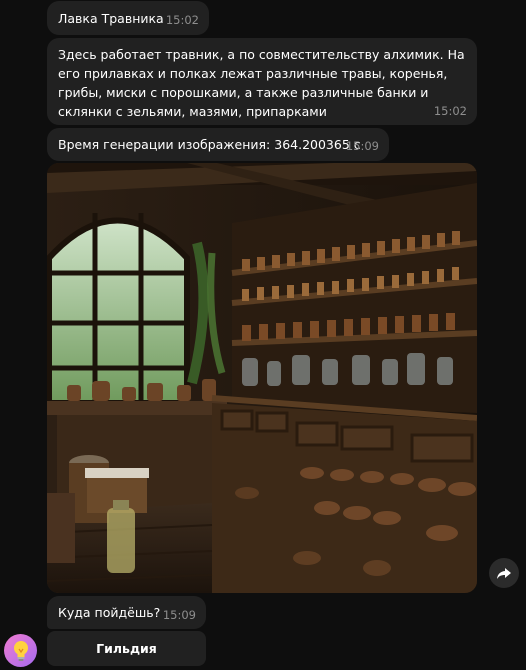 The image size is (526, 670). I want to click on avatar, so click(20, 650).